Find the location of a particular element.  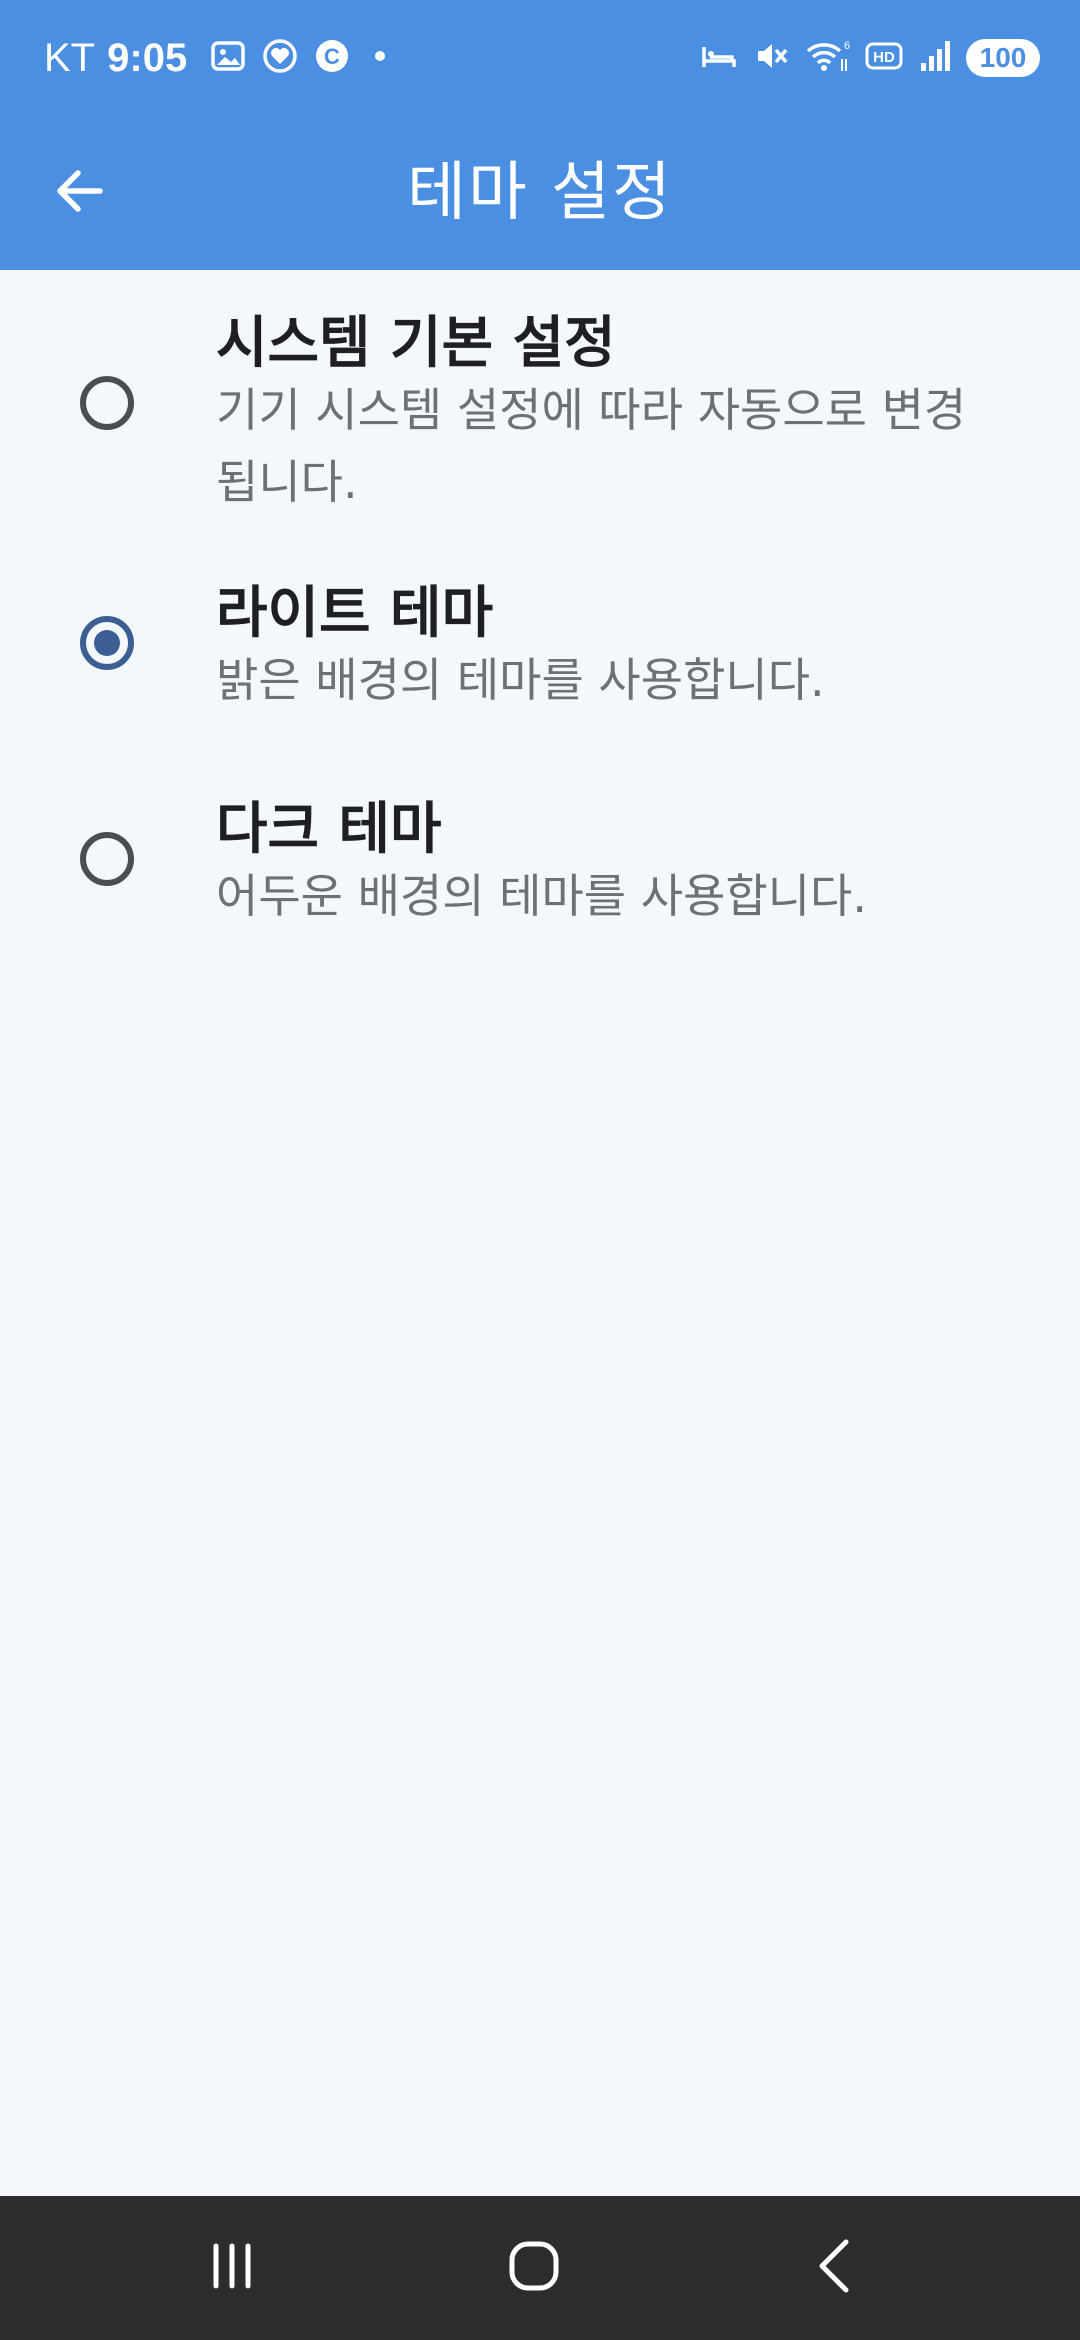

nav-back-button is located at coordinates (836, 2268).